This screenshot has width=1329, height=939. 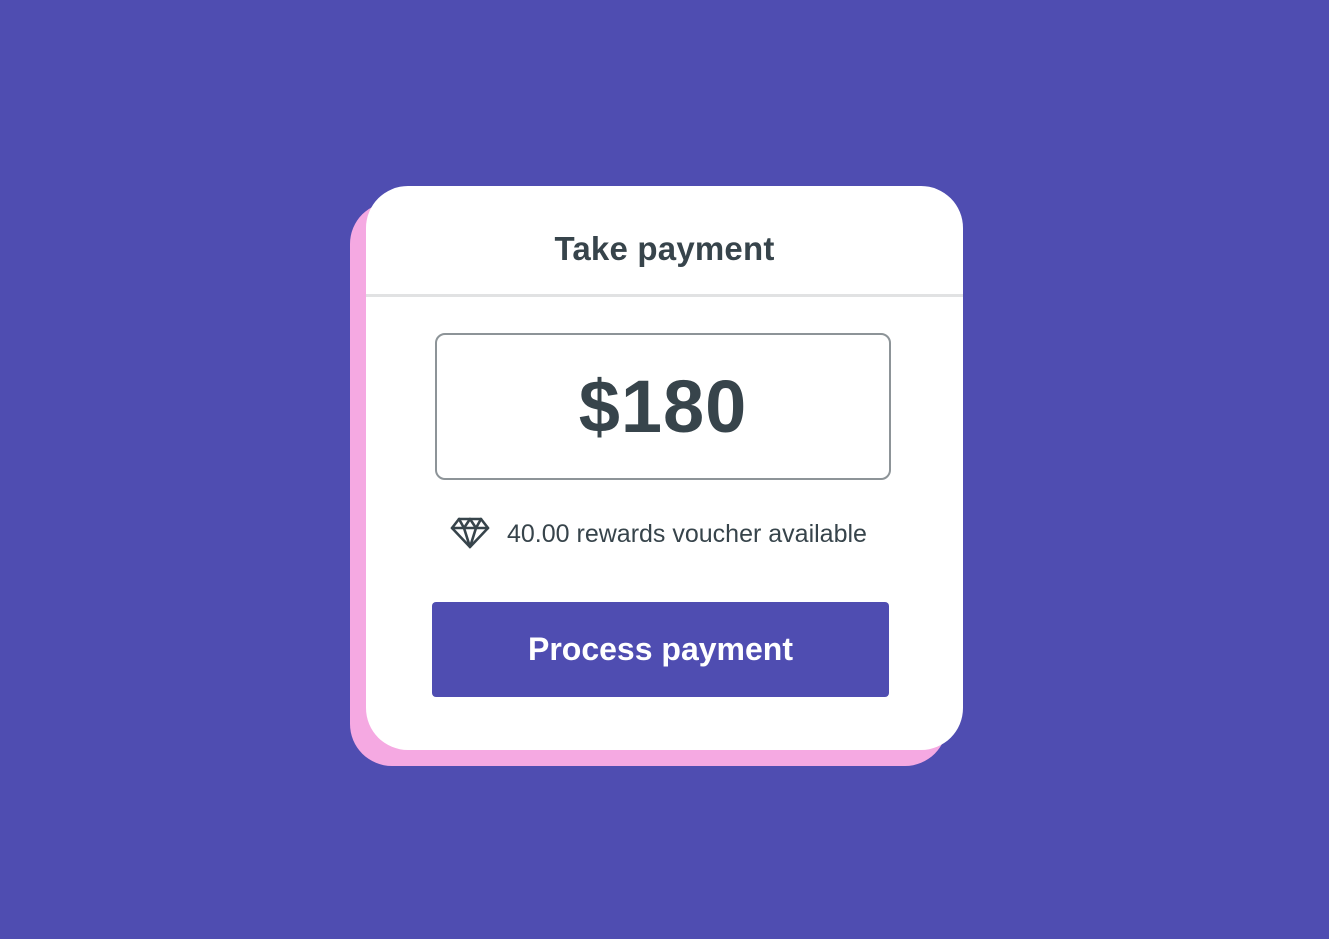 What do you see at coordinates (687, 534) in the screenshot?
I see `rewards-voucher-text: 40.00 rewards voucher available` at bounding box center [687, 534].